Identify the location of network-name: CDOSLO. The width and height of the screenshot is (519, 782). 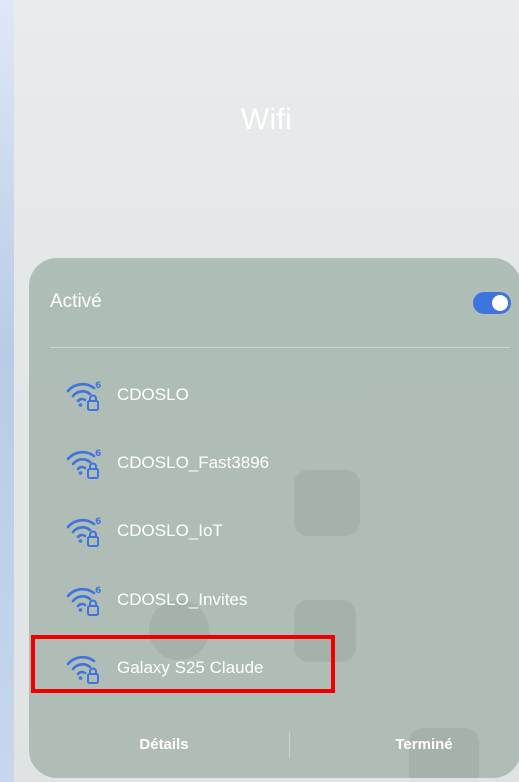
(153, 394).